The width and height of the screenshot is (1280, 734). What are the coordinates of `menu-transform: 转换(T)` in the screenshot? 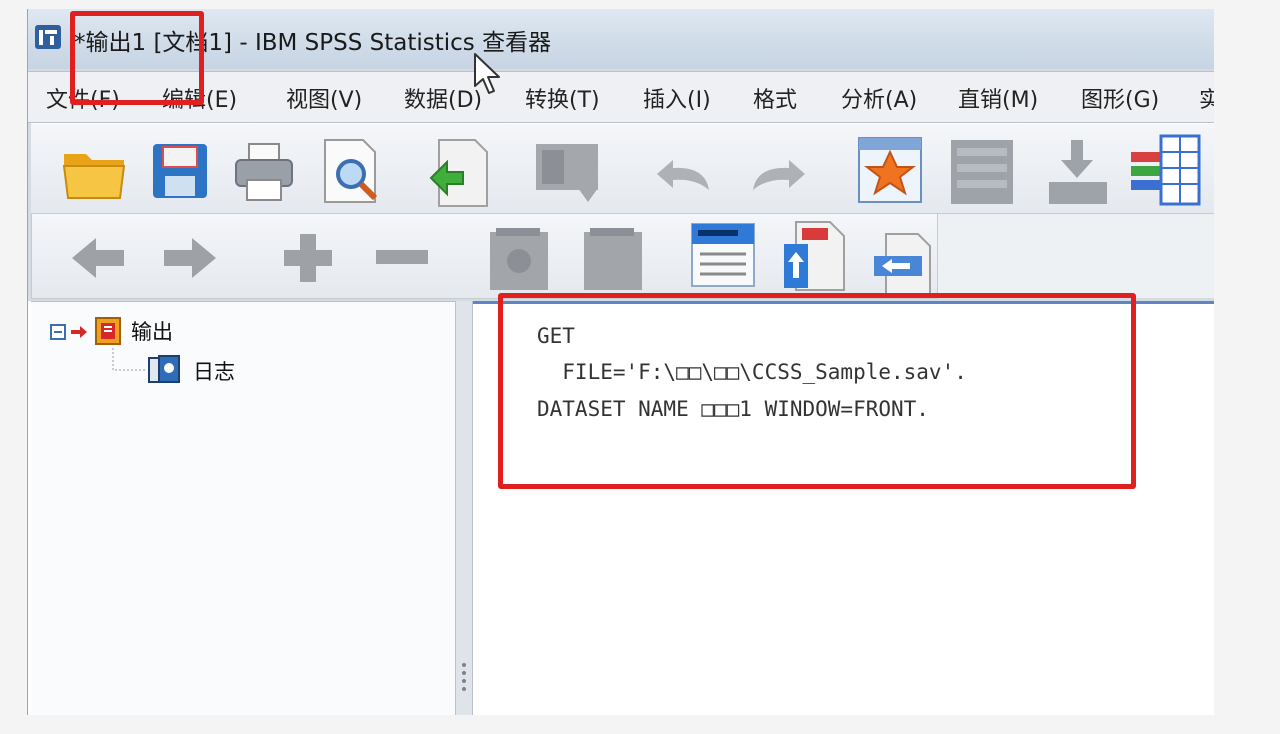 It's located at (562, 98).